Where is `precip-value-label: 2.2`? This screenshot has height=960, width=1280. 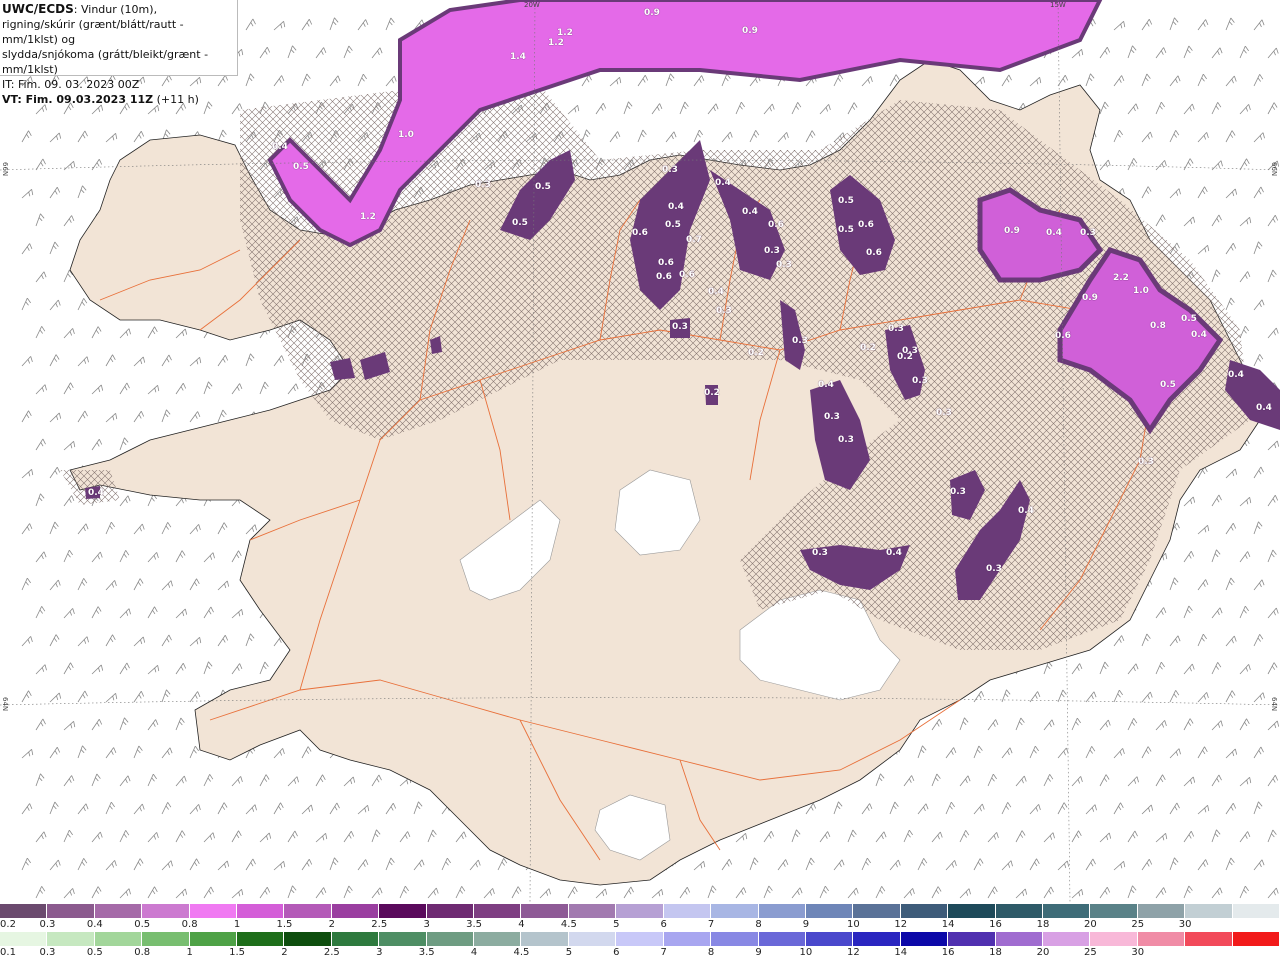 precip-value-label: 2.2 is located at coordinates (1121, 278).